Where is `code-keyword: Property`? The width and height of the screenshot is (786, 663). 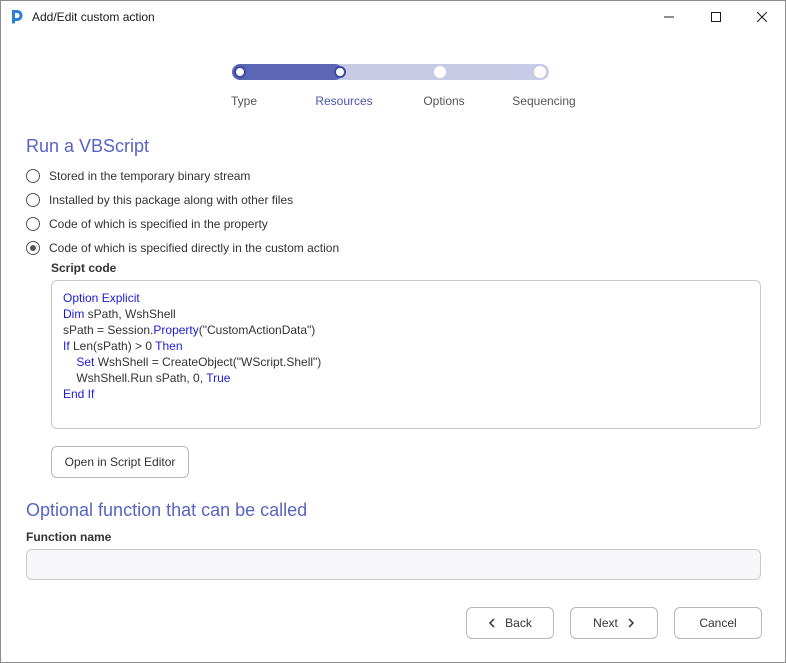
code-keyword: Property is located at coordinates (176, 330).